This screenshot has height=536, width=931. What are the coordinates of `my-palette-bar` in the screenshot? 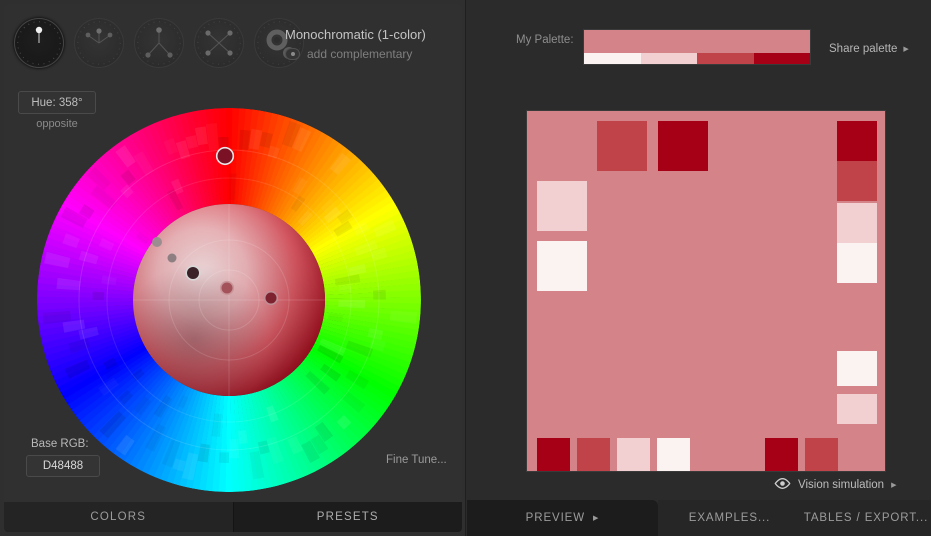 It's located at (697, 47).